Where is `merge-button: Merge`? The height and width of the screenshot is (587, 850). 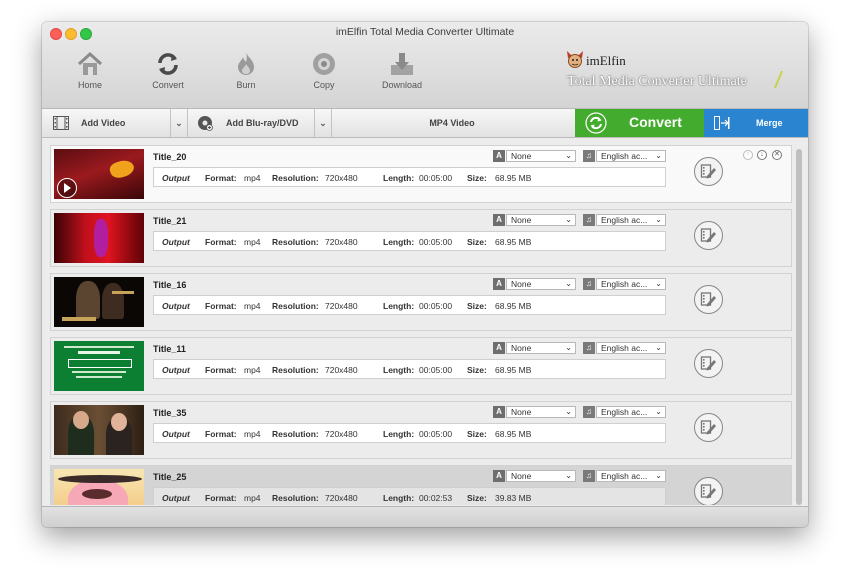 merge-button: Merge is located at coordinates (756, 123).